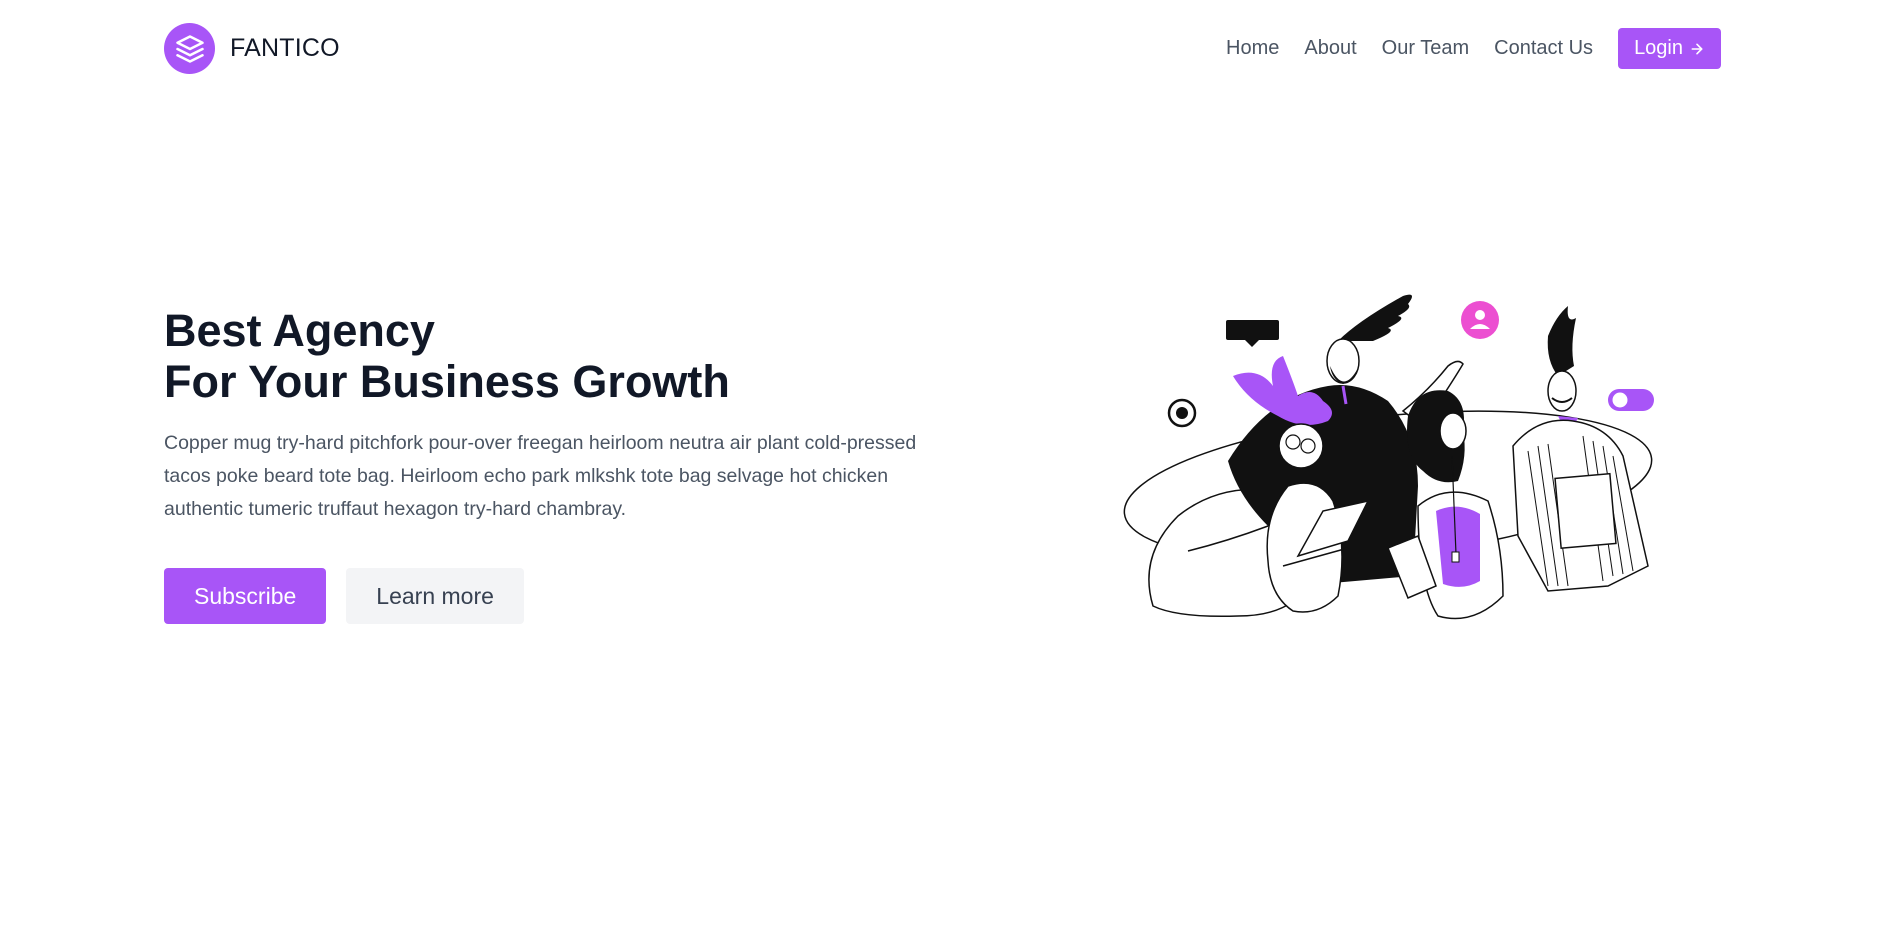 This screenshot has width=1877, height=925. What do you see at coordinates (1658, 48) in the screenshot?
I see `login-label: Login` at bounding box center [1658, 48].